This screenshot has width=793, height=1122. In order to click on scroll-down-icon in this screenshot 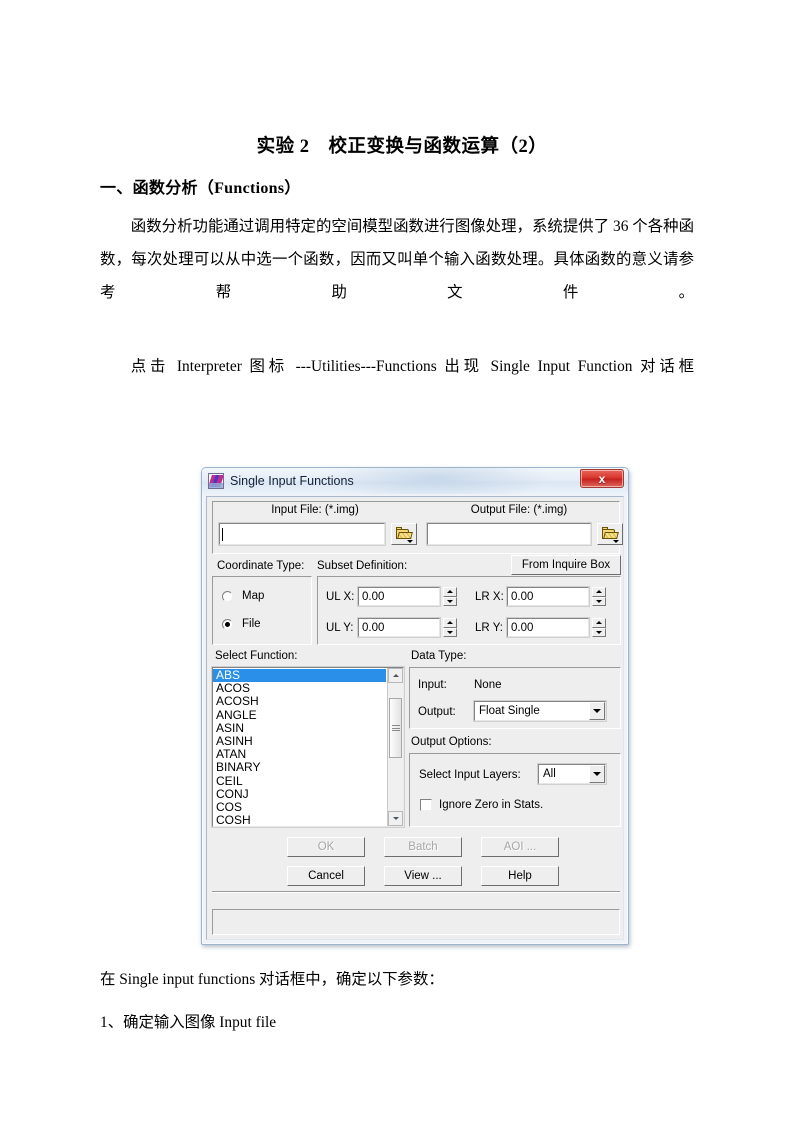, I will do `click(395, 818)`.